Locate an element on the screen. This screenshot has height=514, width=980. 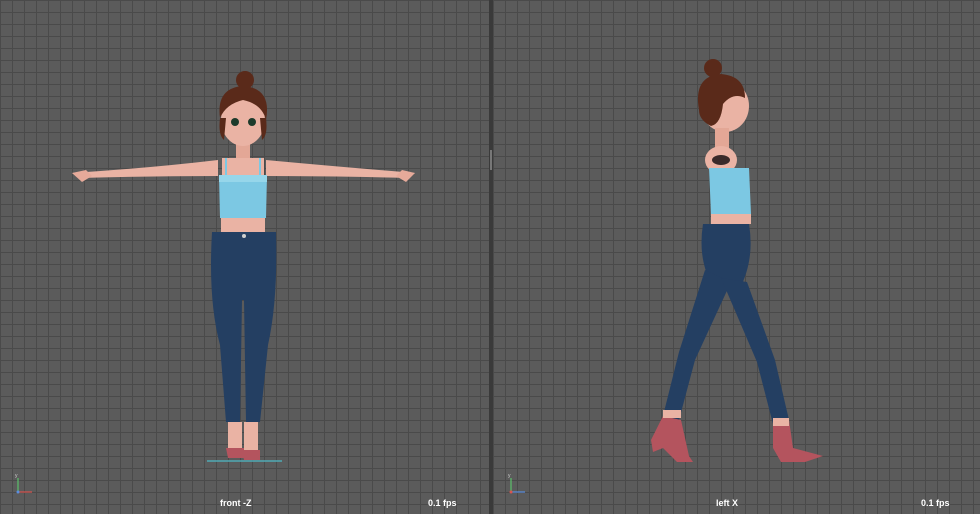
divider-grip-icon is located at coordinates (491, 160).